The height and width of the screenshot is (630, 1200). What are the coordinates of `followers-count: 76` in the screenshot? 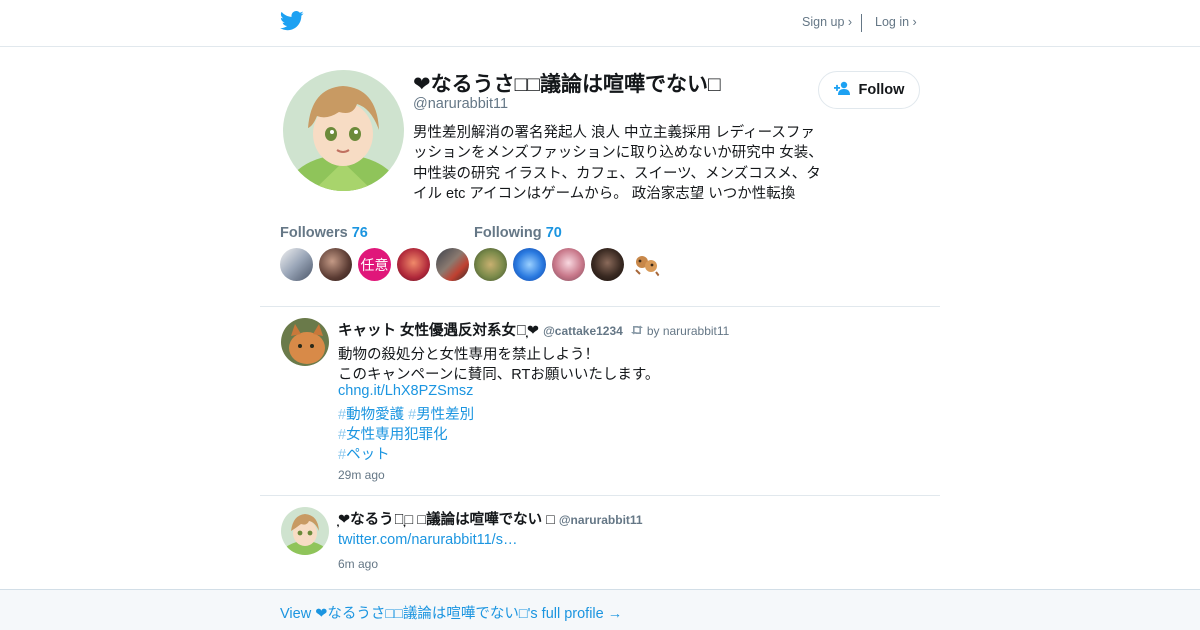 It's located at (359, 233).